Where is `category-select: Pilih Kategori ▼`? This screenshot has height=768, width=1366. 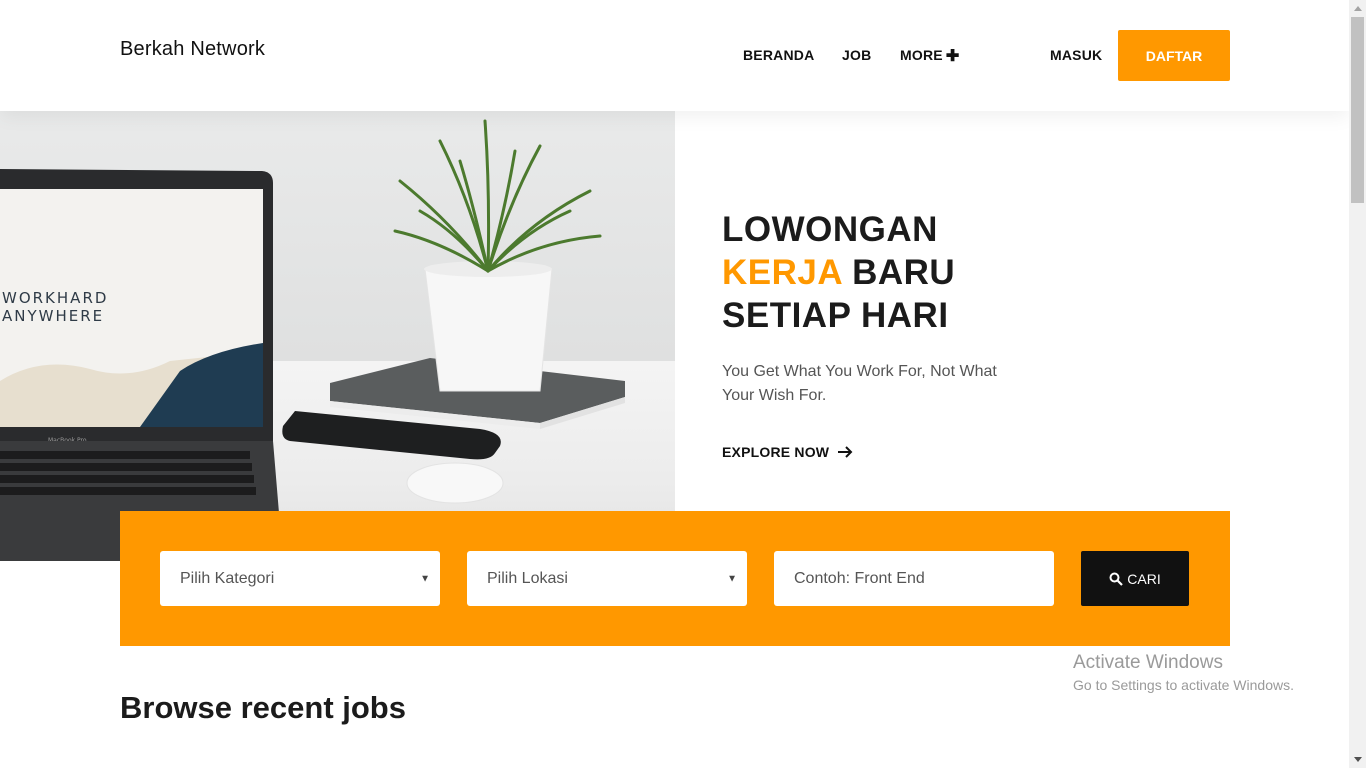
category-select: Pilih Kategori ▼ is located at coordinates (300, 578).